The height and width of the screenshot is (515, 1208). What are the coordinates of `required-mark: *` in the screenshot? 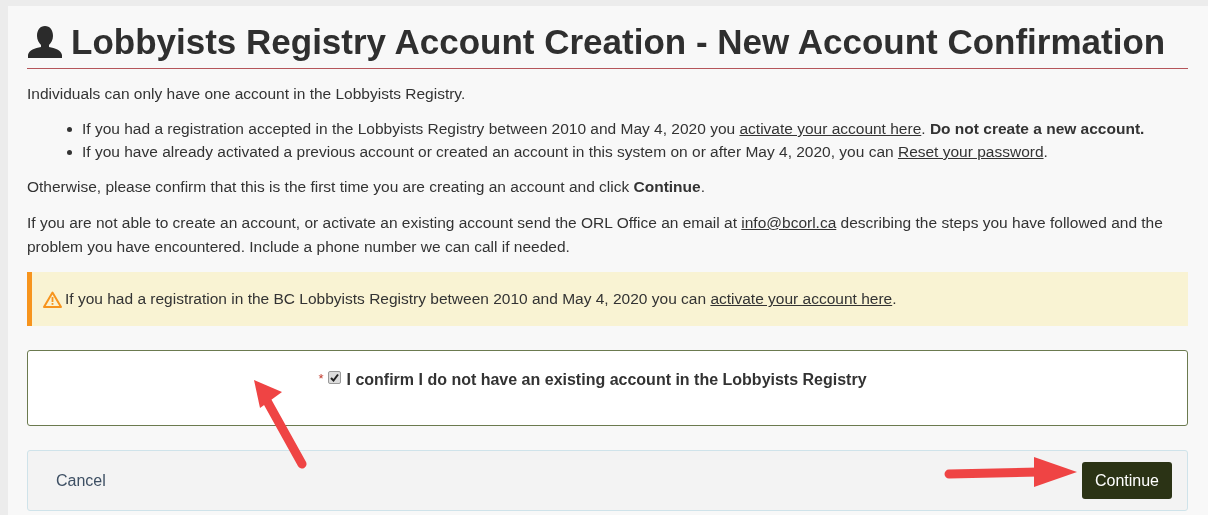 It's located at (321, 379).